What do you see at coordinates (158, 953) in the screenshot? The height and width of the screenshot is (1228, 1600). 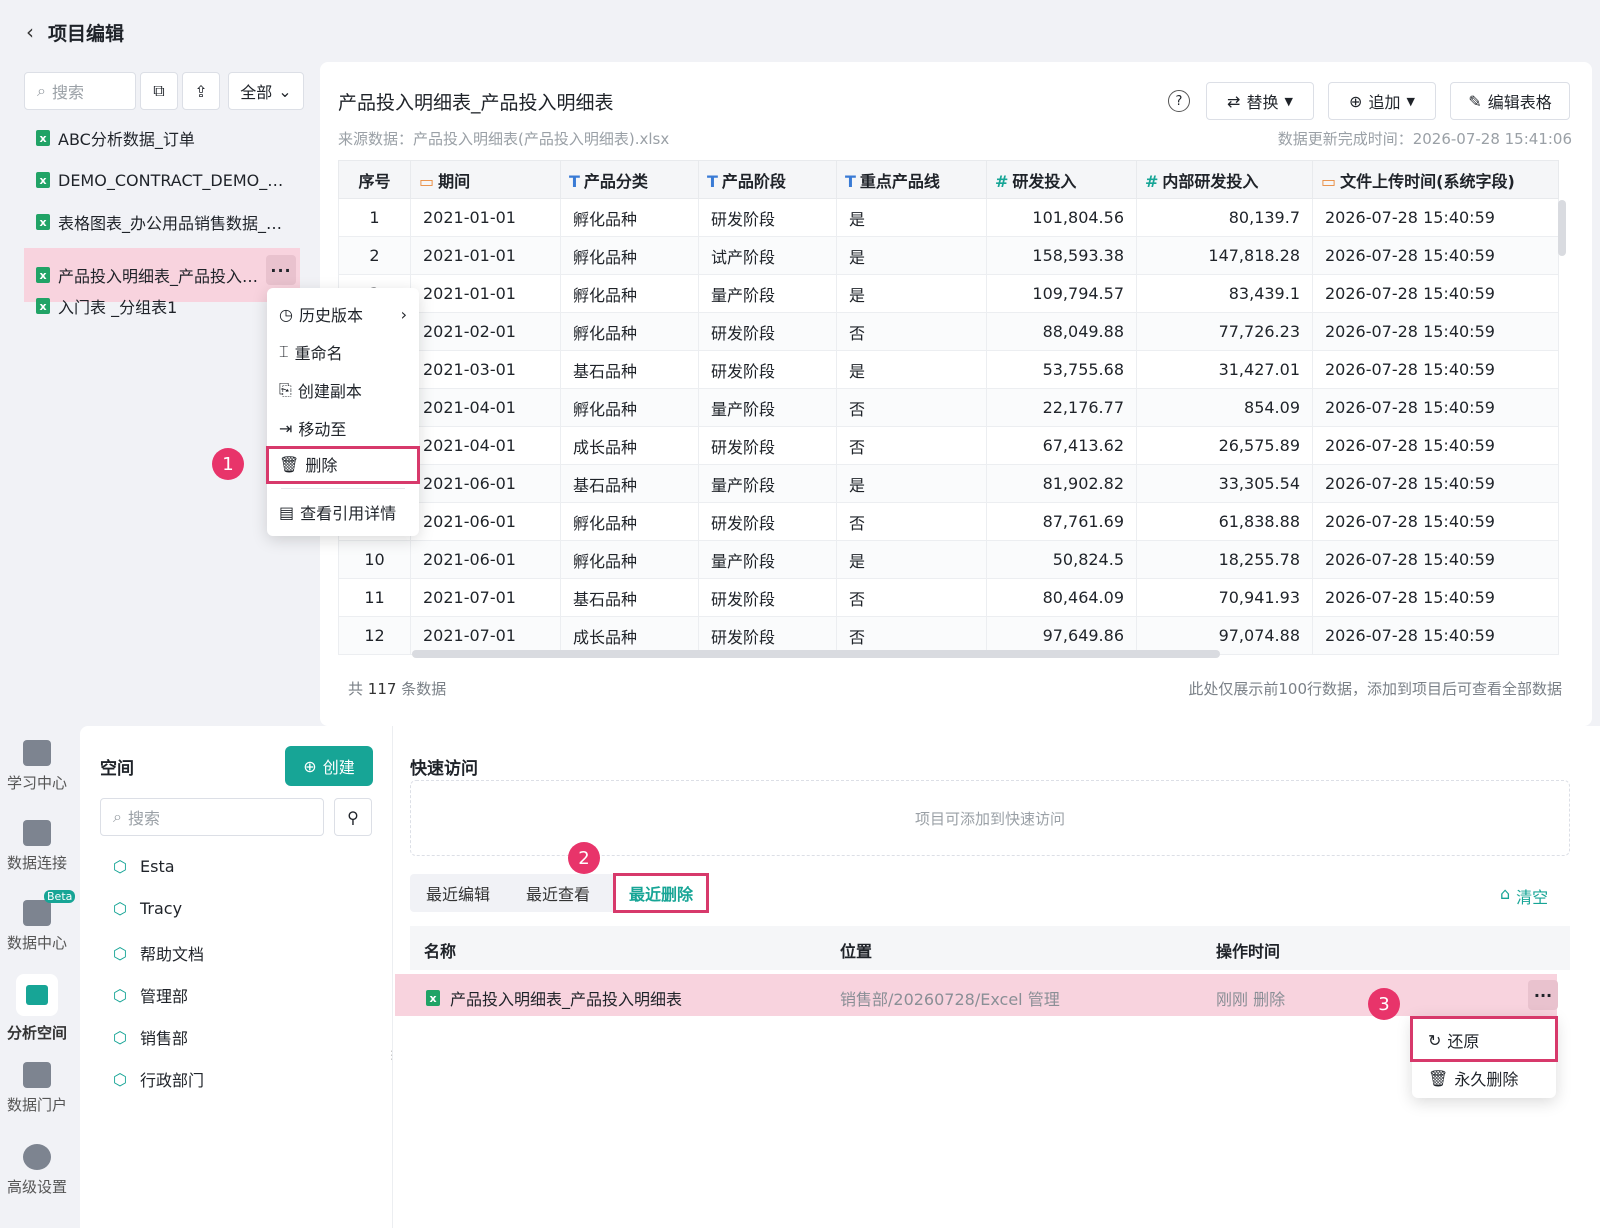 I see `space-item: ⬡ 帮助文档` at bounding box center [158, 953].